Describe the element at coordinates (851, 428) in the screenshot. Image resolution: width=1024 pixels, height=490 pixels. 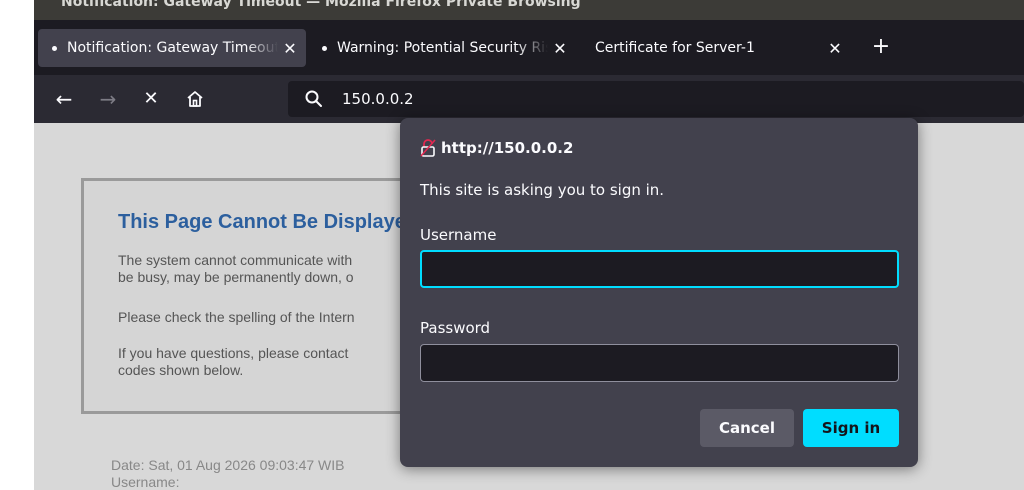
I see `sign-in-button: Sign in` at that location.